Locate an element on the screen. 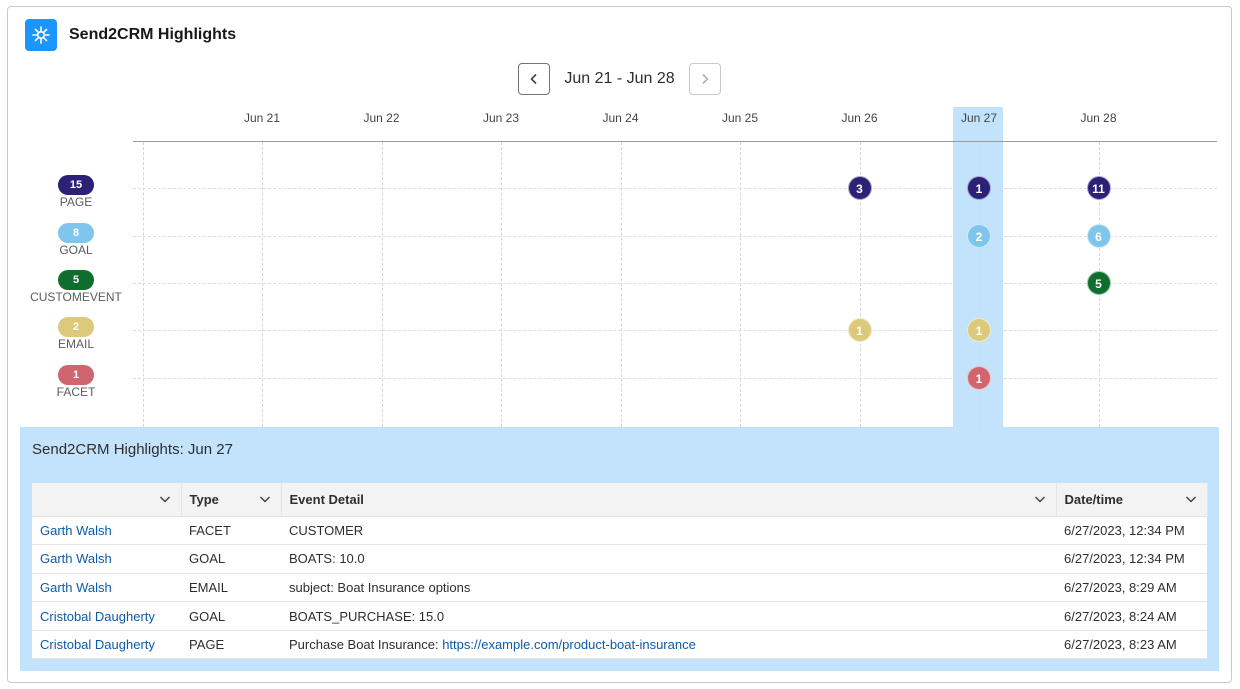 This screenshot has width=1240, height=689. type-cell: FACET is located at coordinates (231, 531).